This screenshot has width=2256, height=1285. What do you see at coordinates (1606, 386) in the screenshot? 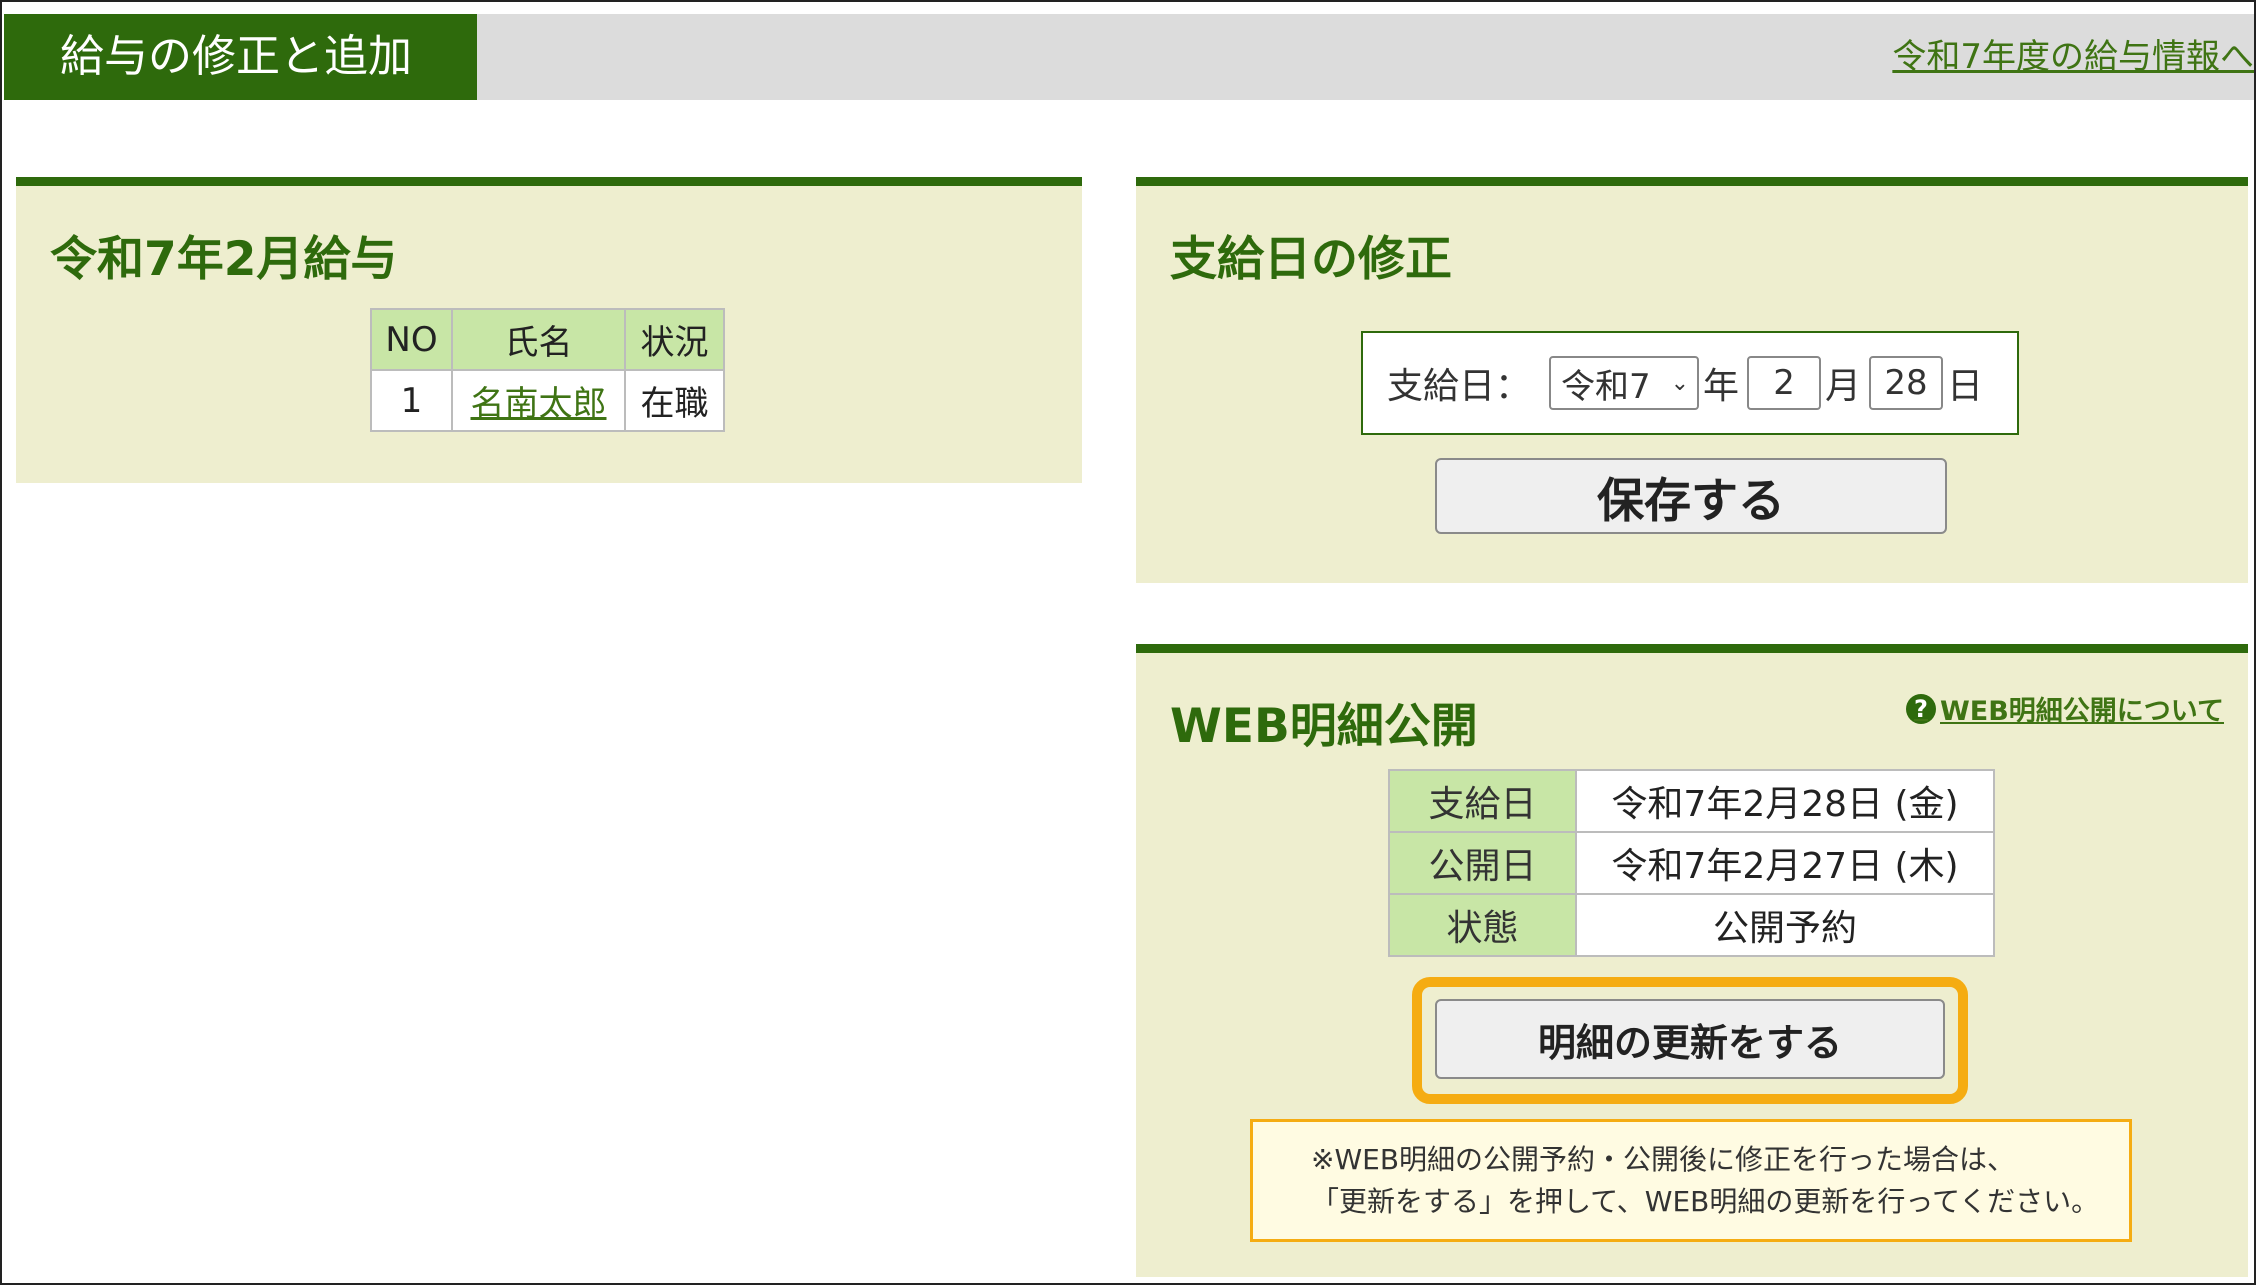
I see `era-year-value: 令和7` at bounding box center [1606, 386].